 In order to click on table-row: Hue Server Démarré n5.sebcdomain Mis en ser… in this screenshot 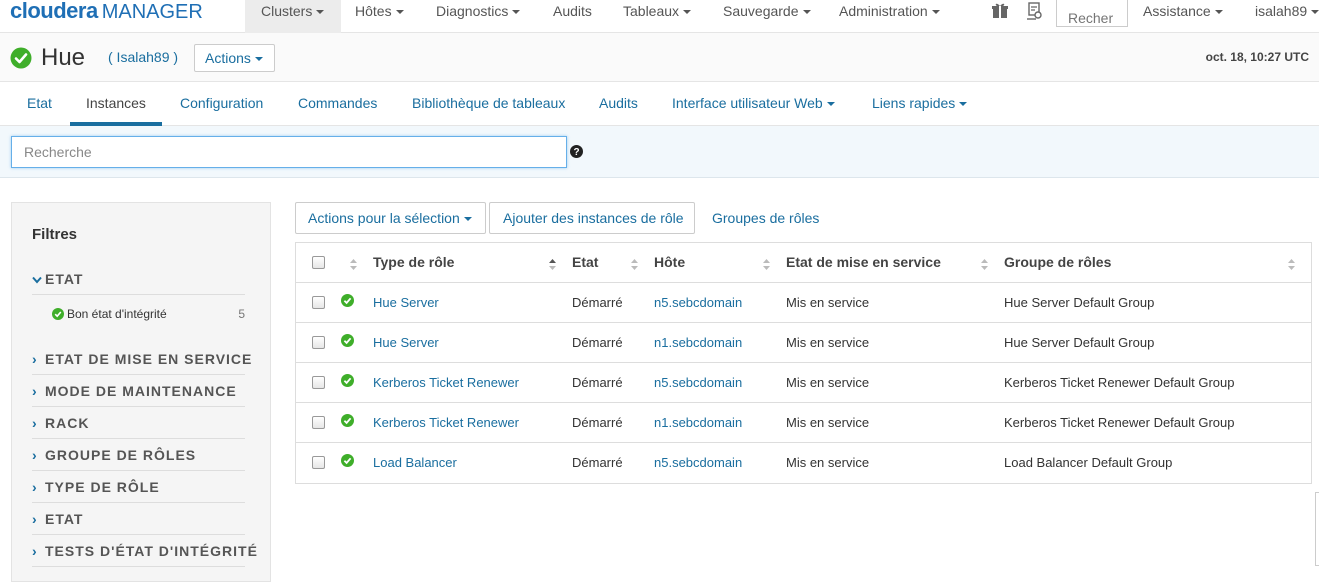, I will do `click(803, 303)`.